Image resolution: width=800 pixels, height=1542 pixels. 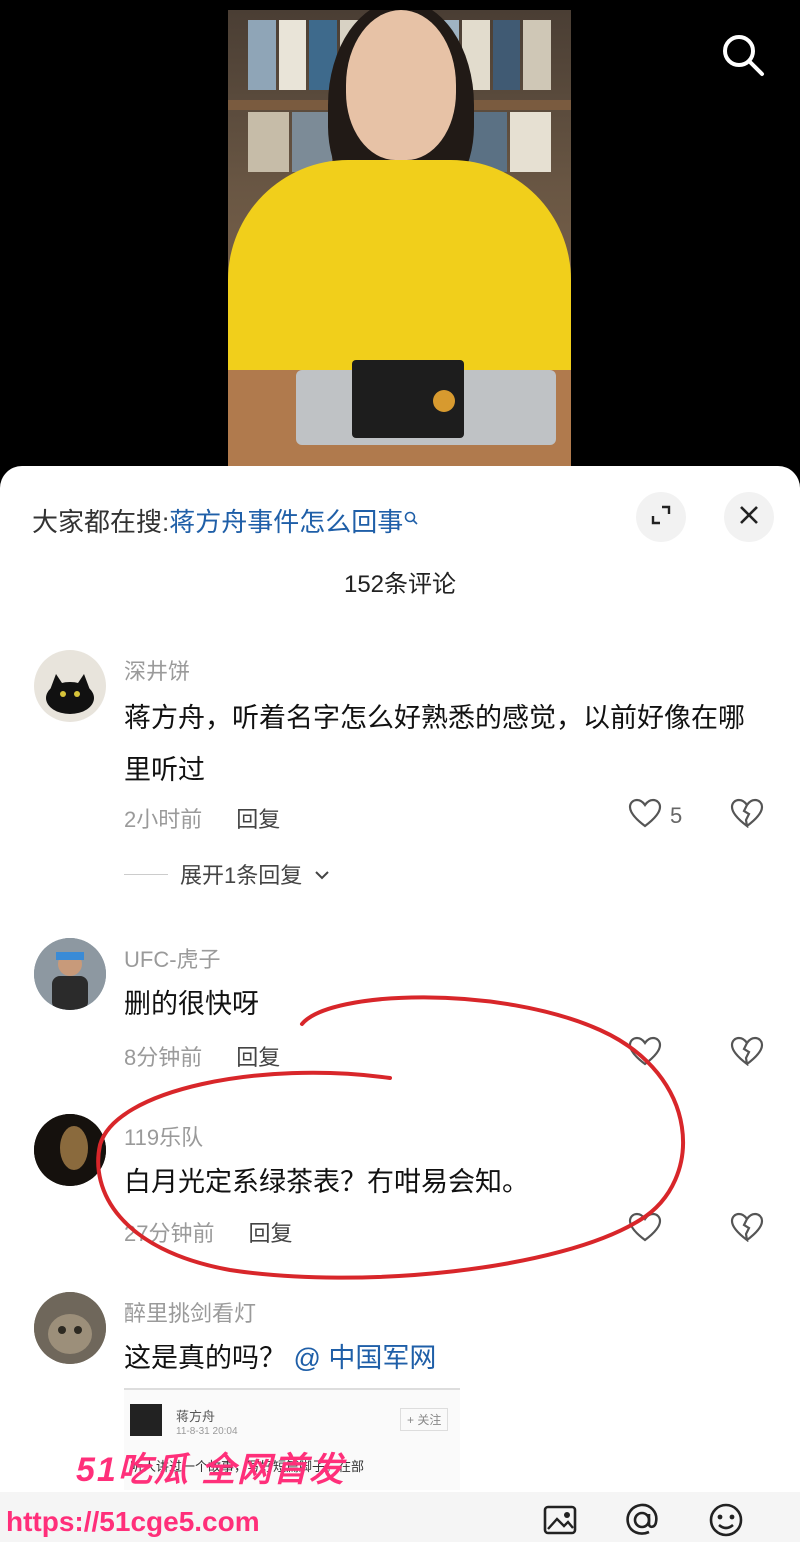 I want to click on comment-text: 这是真的吗？ @ 中国军网, so click(x=442, y=1358).